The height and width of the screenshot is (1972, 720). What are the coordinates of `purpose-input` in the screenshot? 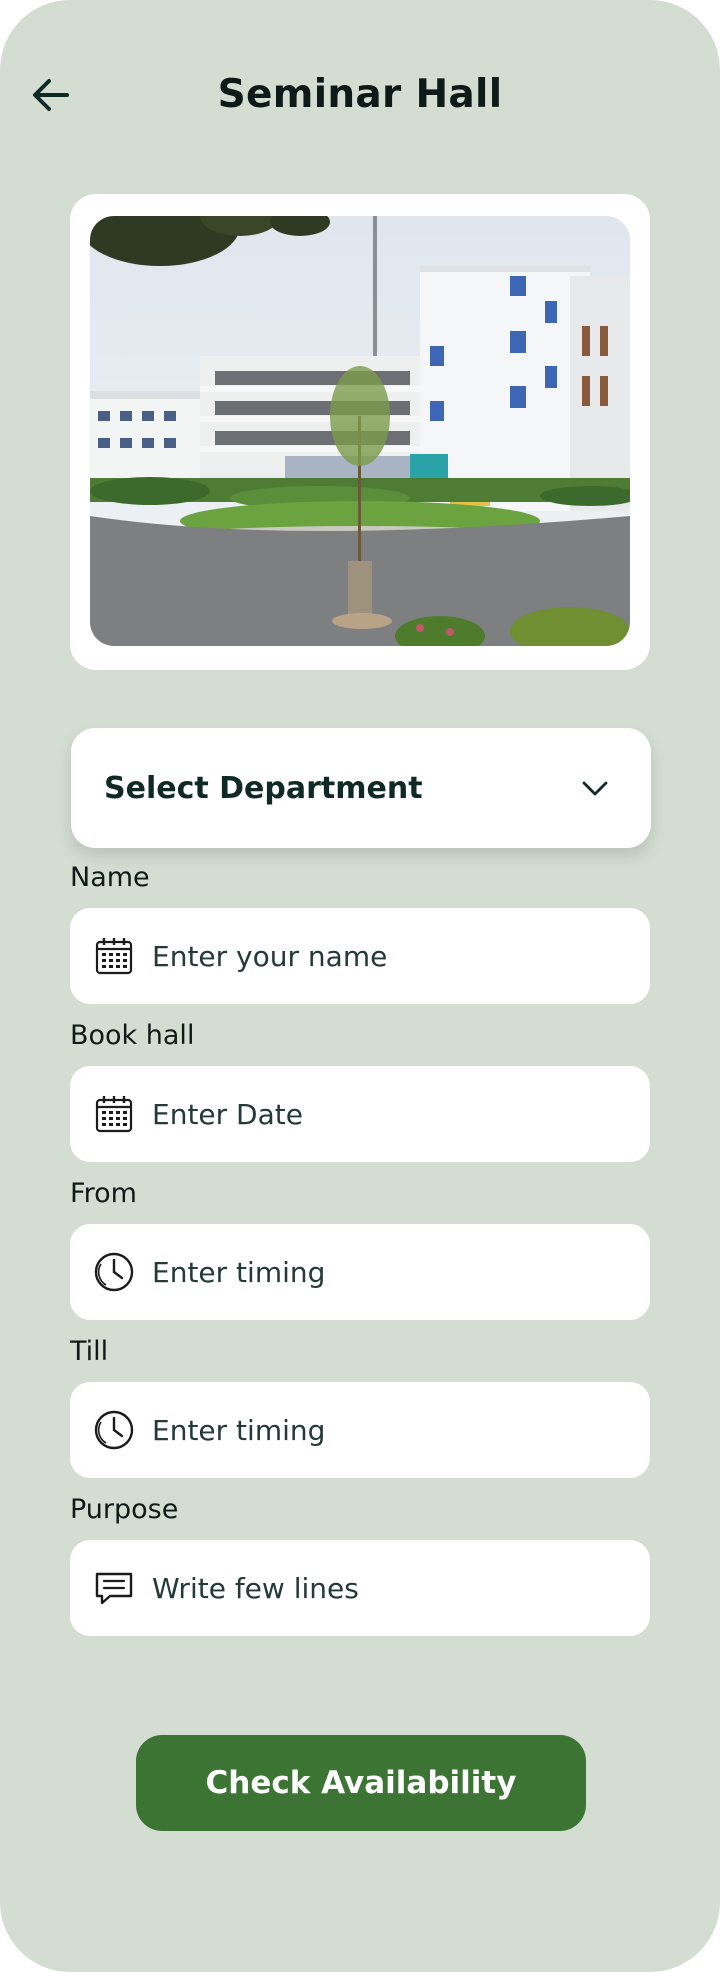 It's located at (391, 1588).